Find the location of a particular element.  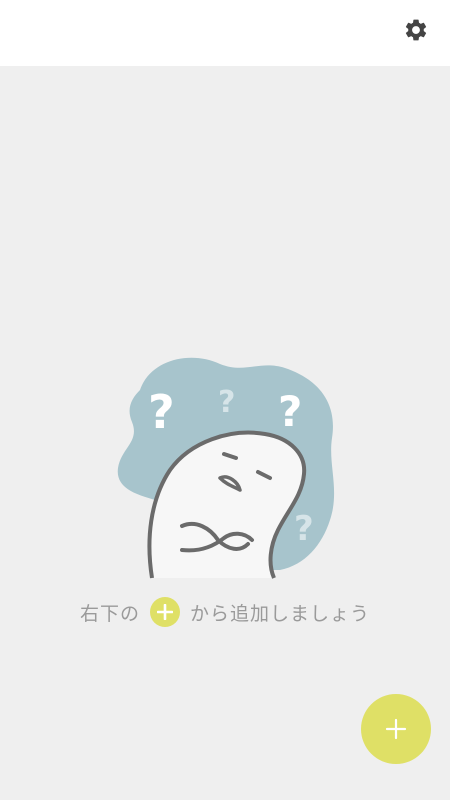

hint-prefix: 右下の is located at coordinates (109, 613).